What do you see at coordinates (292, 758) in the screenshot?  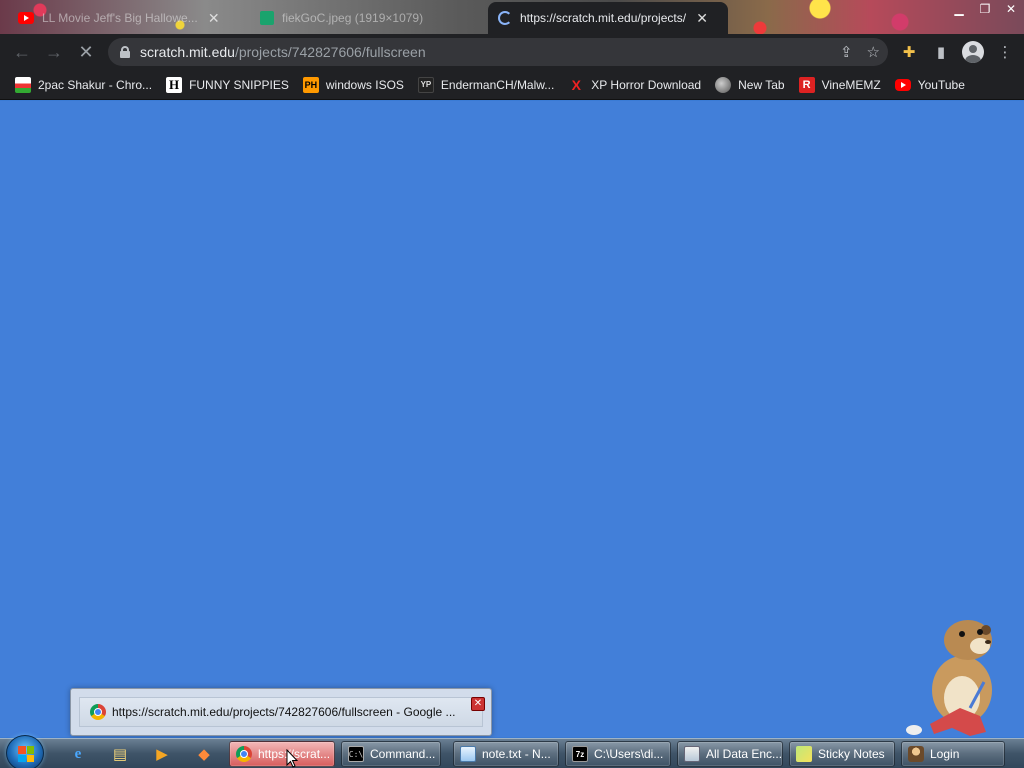 I see `mouse-cursor-icon` at bounding box center [292, 758].